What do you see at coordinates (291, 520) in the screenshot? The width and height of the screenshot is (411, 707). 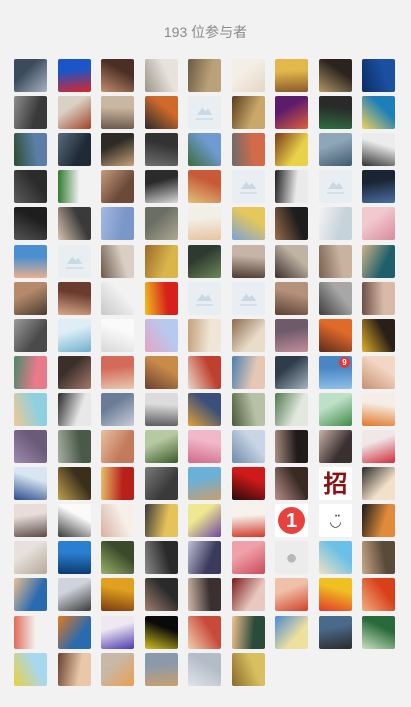 I see `participant-avatar: 1` at bounding box center [291, 520].